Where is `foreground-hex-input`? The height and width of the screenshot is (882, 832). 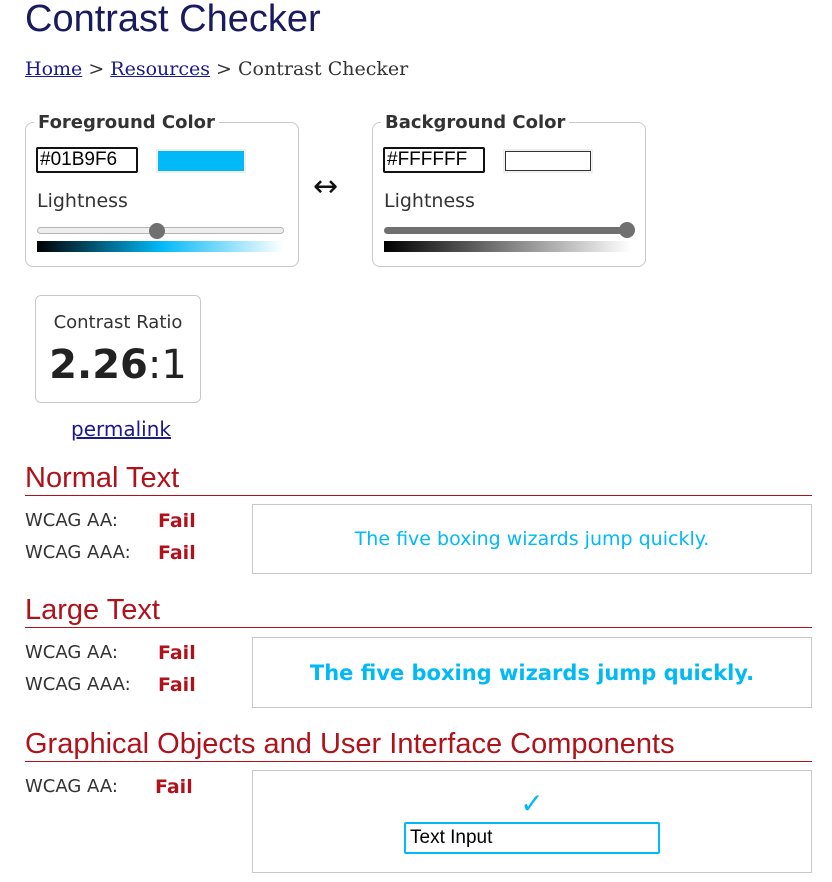
foreground-hex-input is located at coordinates (87, 160).